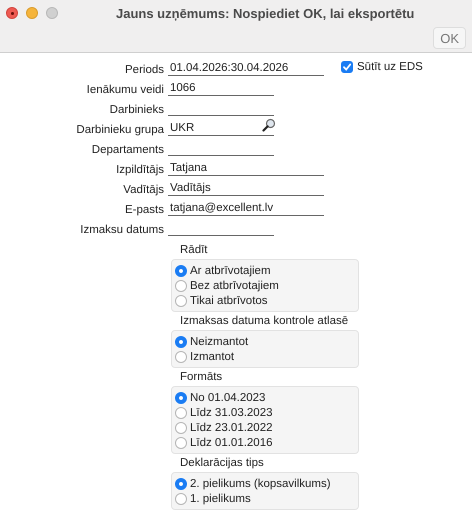 This screenshot has width=472, height=511. What do you see at coordinates (266, 498) in the screenshot?
I see `radio-option: 1. pielikums` at bounding box center [266, 498].